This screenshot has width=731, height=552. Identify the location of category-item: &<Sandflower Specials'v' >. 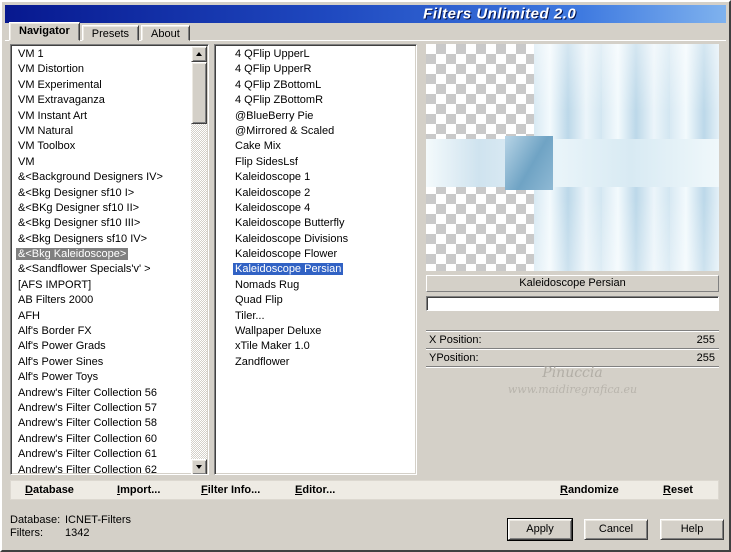
(101, 269).